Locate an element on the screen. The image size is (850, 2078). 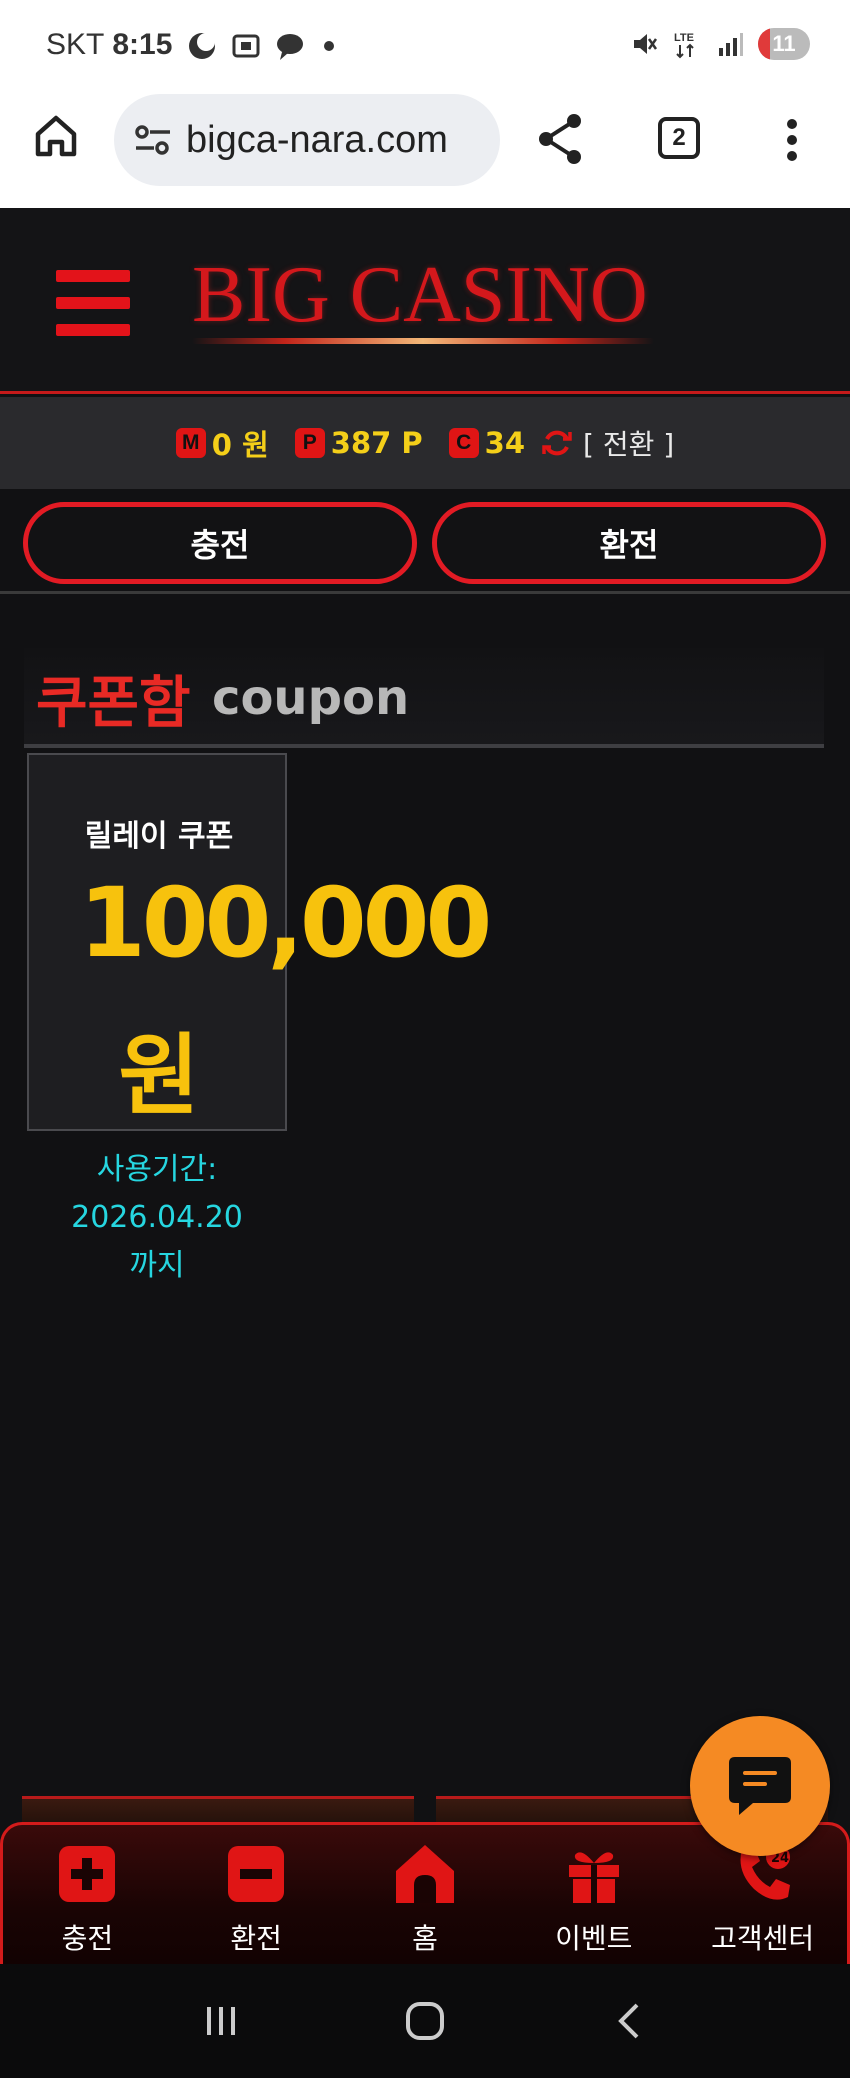
system-navigation-bar is located at coordinates (425, 2021).